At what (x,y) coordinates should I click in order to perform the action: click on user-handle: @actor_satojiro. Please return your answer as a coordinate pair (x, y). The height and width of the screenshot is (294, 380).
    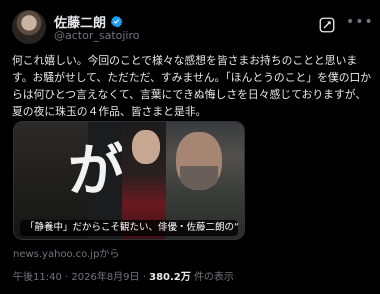
    Looking at the image, I should click on (97, 35).